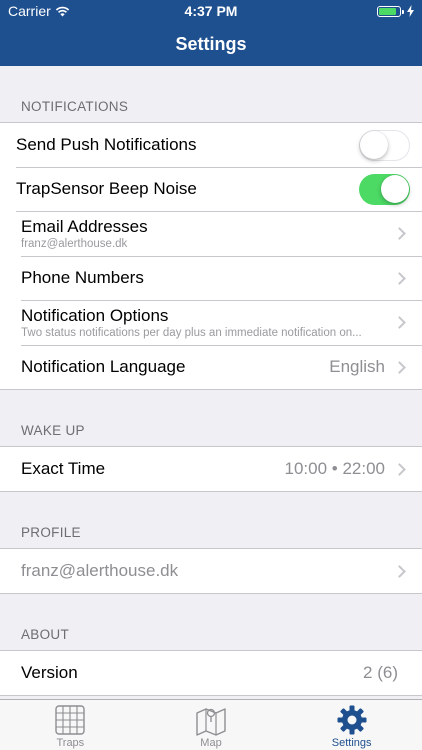 This screenshot has height=750, width=422. I want to click on battery-icon, so click(390, 11).